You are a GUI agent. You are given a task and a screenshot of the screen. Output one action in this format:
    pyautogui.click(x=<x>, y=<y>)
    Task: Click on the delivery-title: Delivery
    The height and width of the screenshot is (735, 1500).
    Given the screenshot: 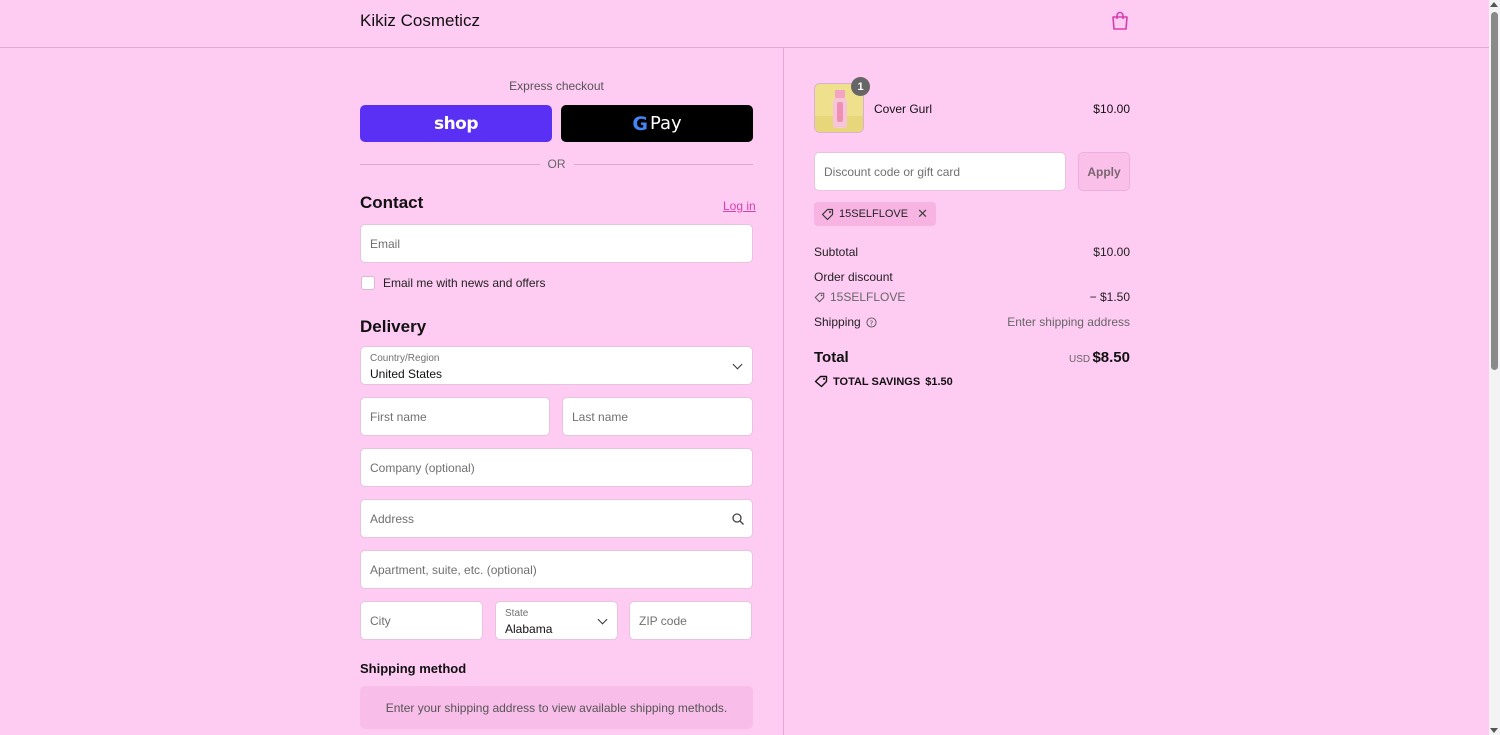 What is the action you would take?
    pyautogui.click(x=393, y=326)
    